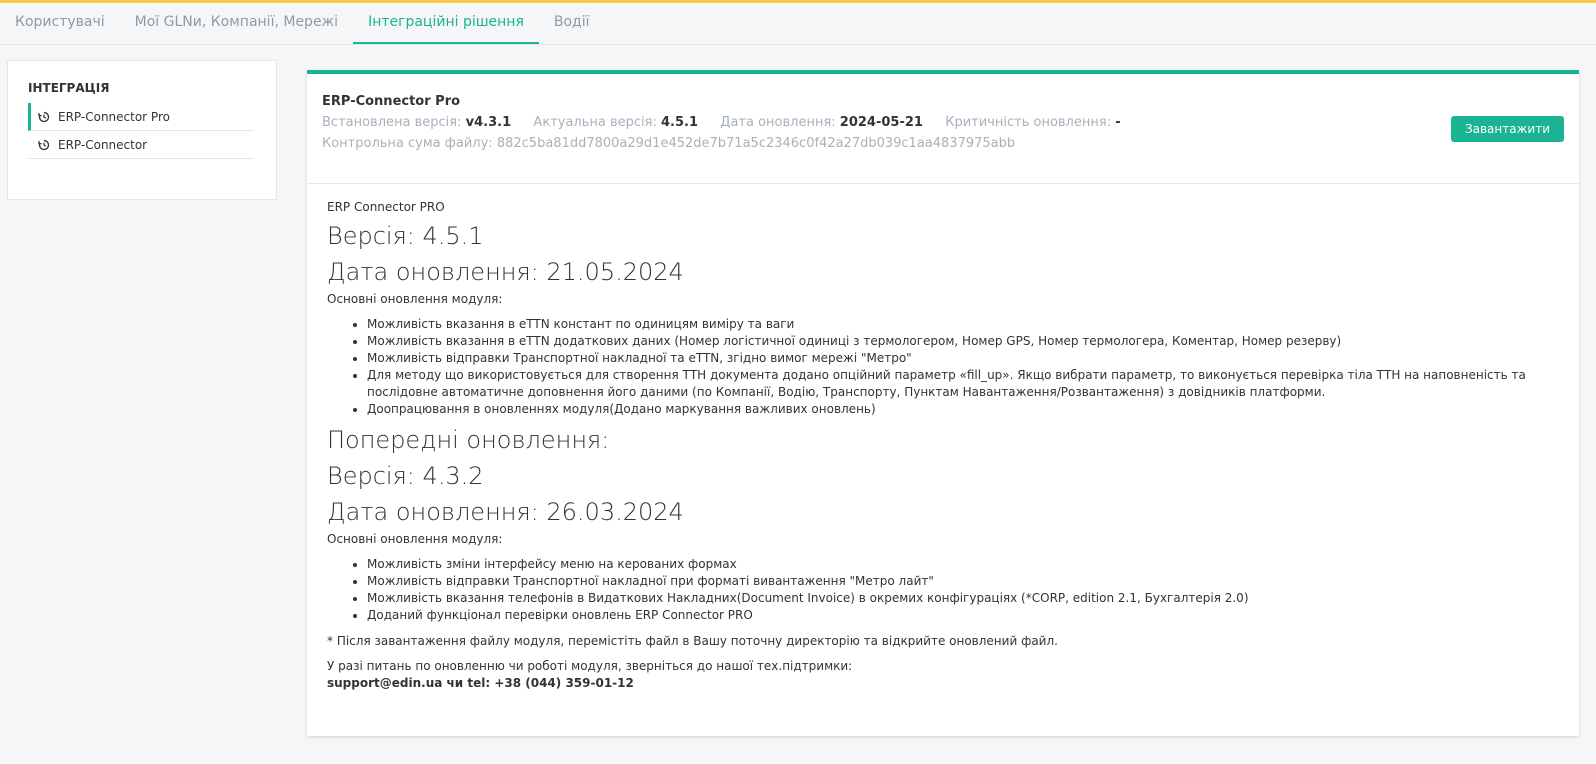 This screenshot has height=764, width=1596. What do you see at coordinates (405, 476) in the screenshot?
I see `version-heading: Версія: 4.3.2` at bounding box center [405, 476].